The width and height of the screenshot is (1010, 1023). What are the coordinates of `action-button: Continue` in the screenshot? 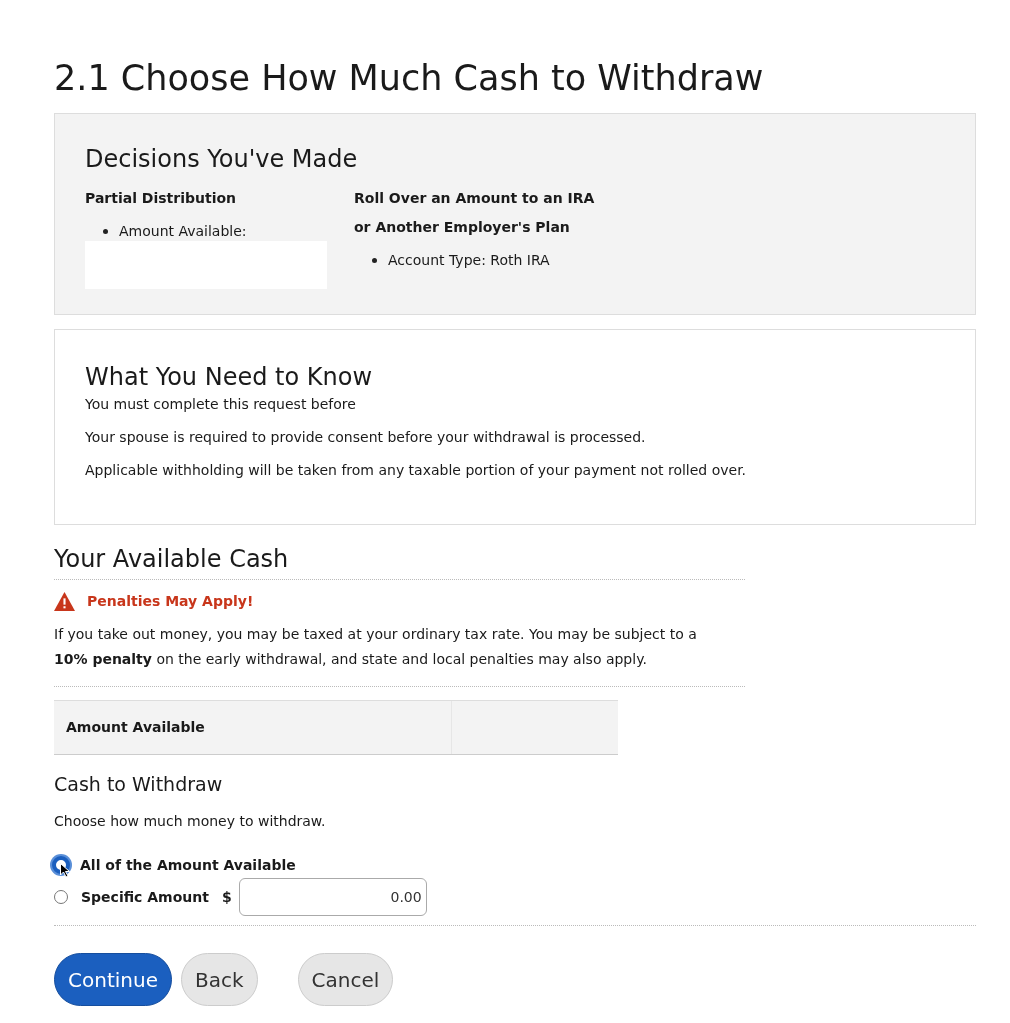 It's located at (113, 979).